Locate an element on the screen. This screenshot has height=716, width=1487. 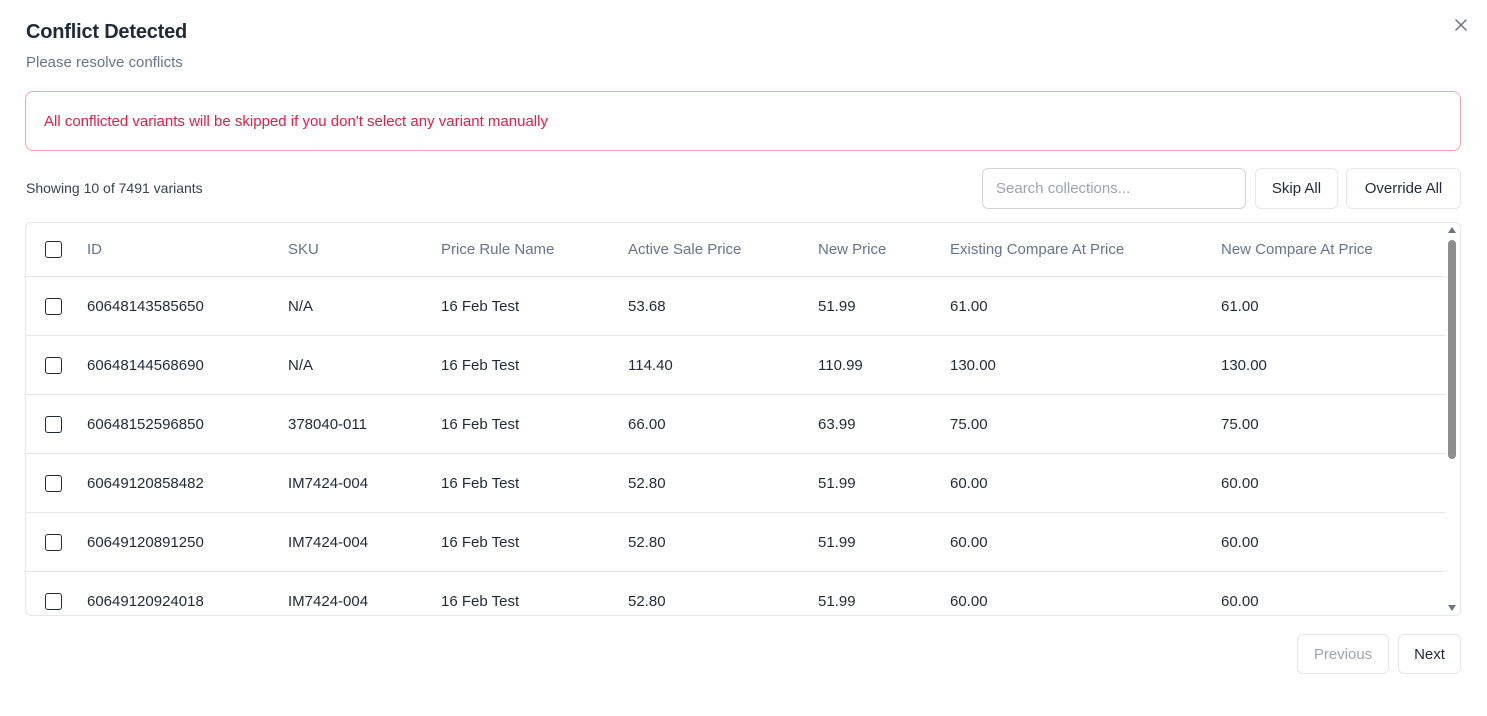
select-all-checkbox is located at coordinates (53, 249).